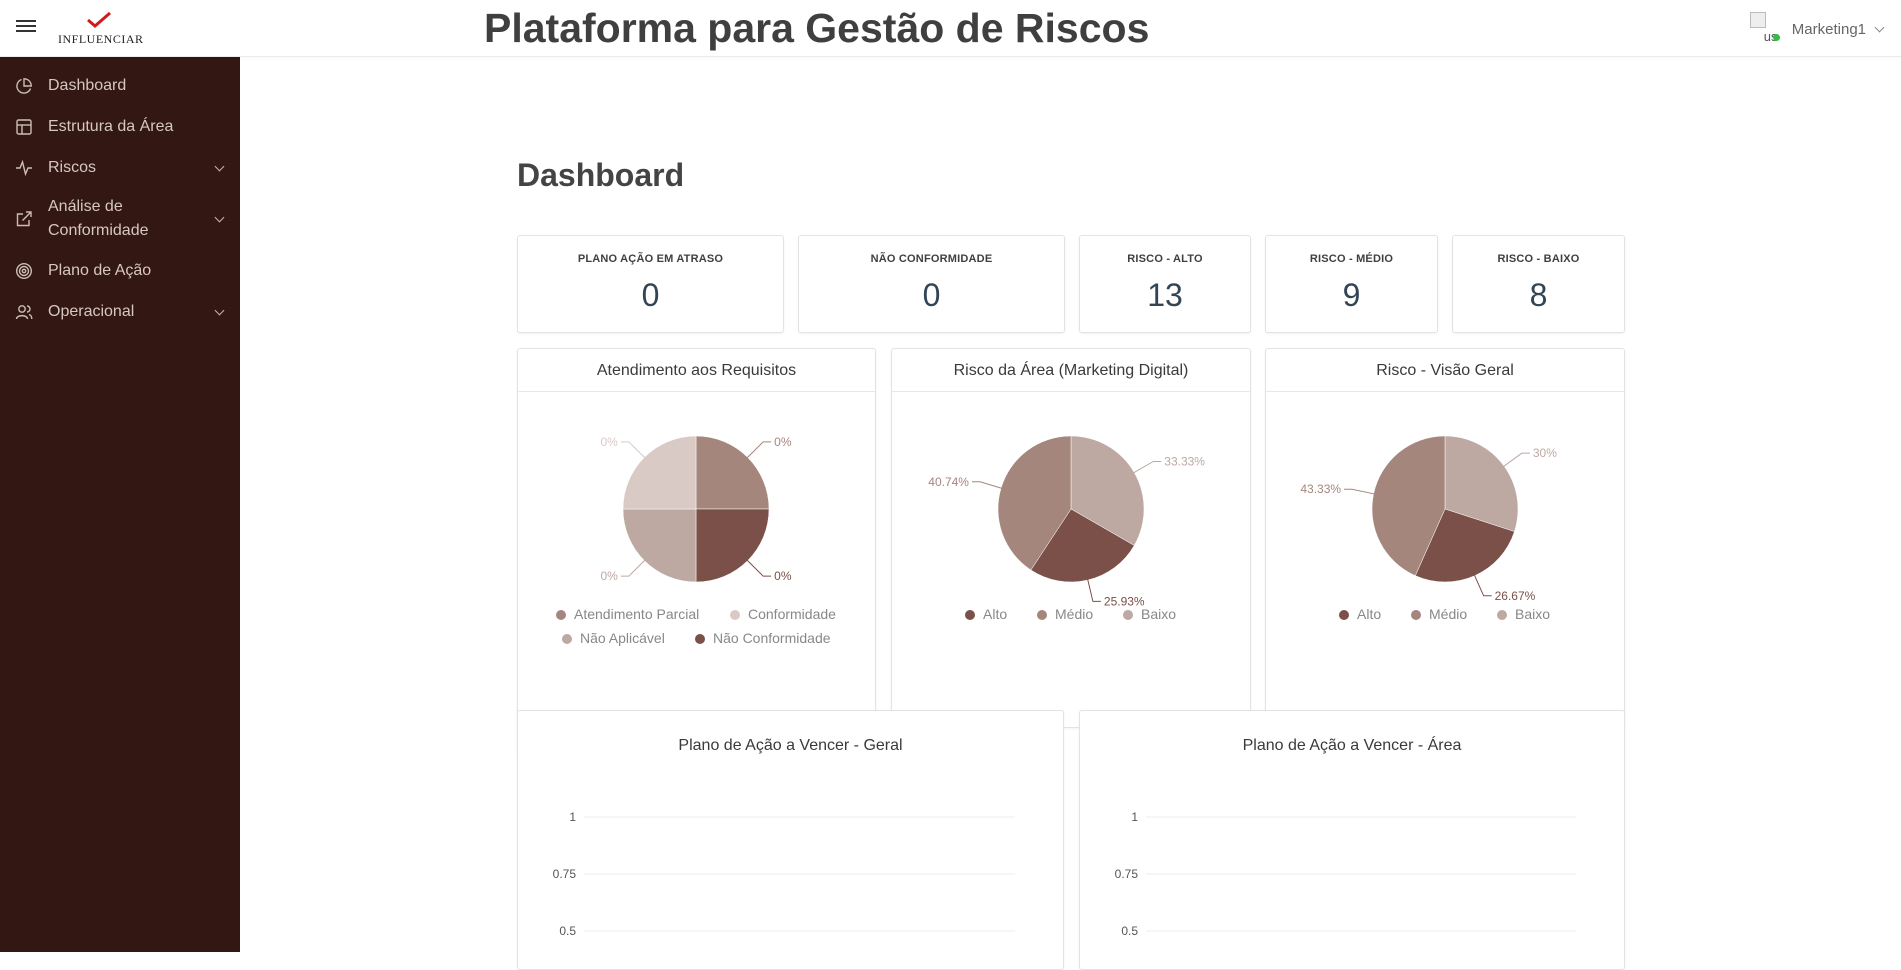 This screenshot has width=1901, height=970. I want to click on stat-label: RISCO - MÉDIO, so click(1351, 259).